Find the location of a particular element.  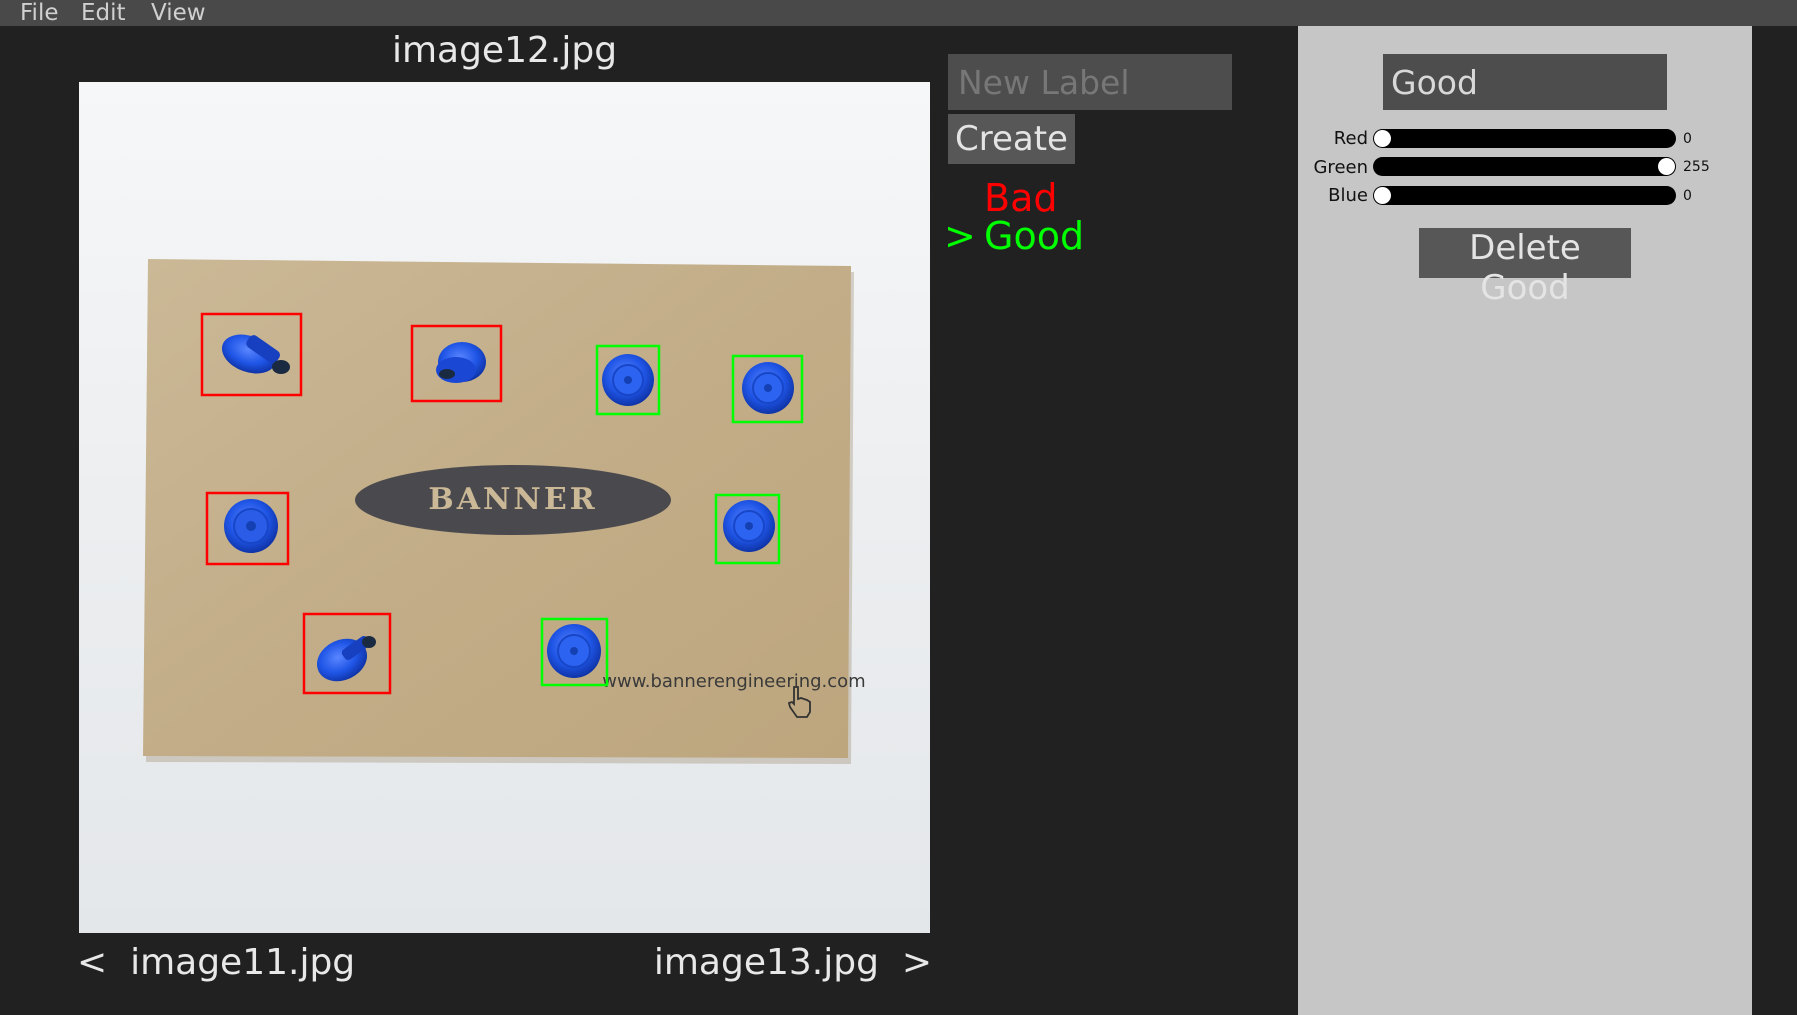

selection-cursor: > is located at coordinates (960, 236).